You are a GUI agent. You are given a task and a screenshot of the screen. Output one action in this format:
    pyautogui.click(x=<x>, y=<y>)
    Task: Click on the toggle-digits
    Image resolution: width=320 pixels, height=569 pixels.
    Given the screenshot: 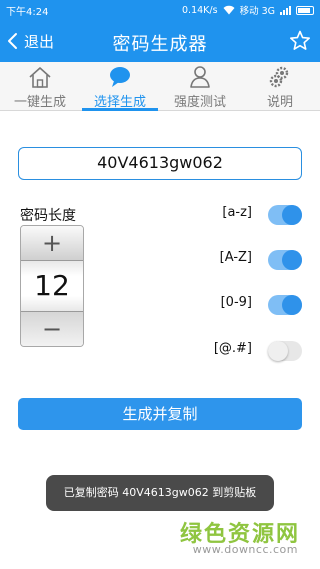 What is the action you would take?
    pyautogui.click(x=285, y=305)
    